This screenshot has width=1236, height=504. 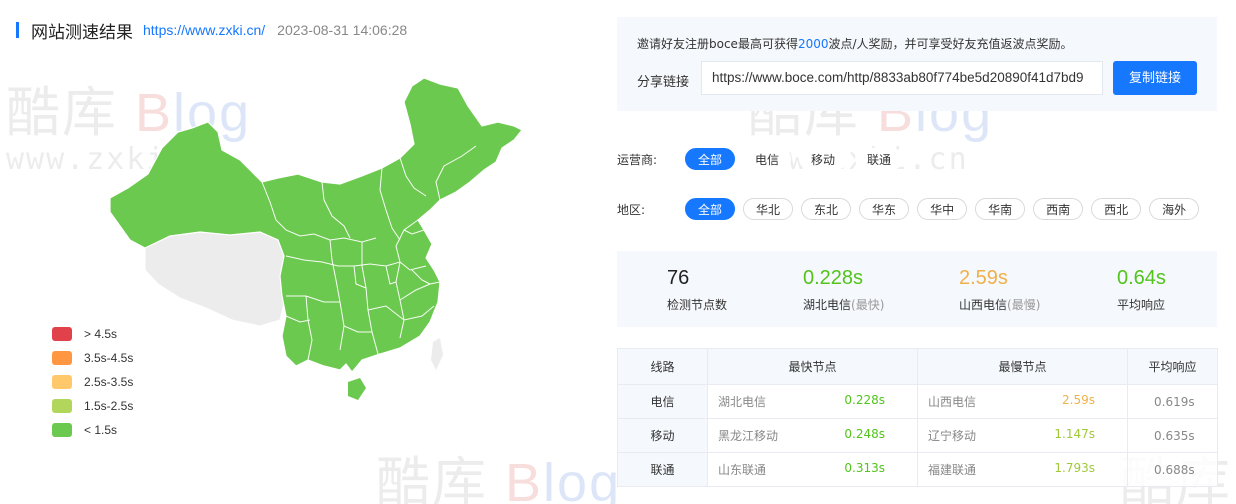 I want to click on line-cell: 电信, so click(x=662, y=401).